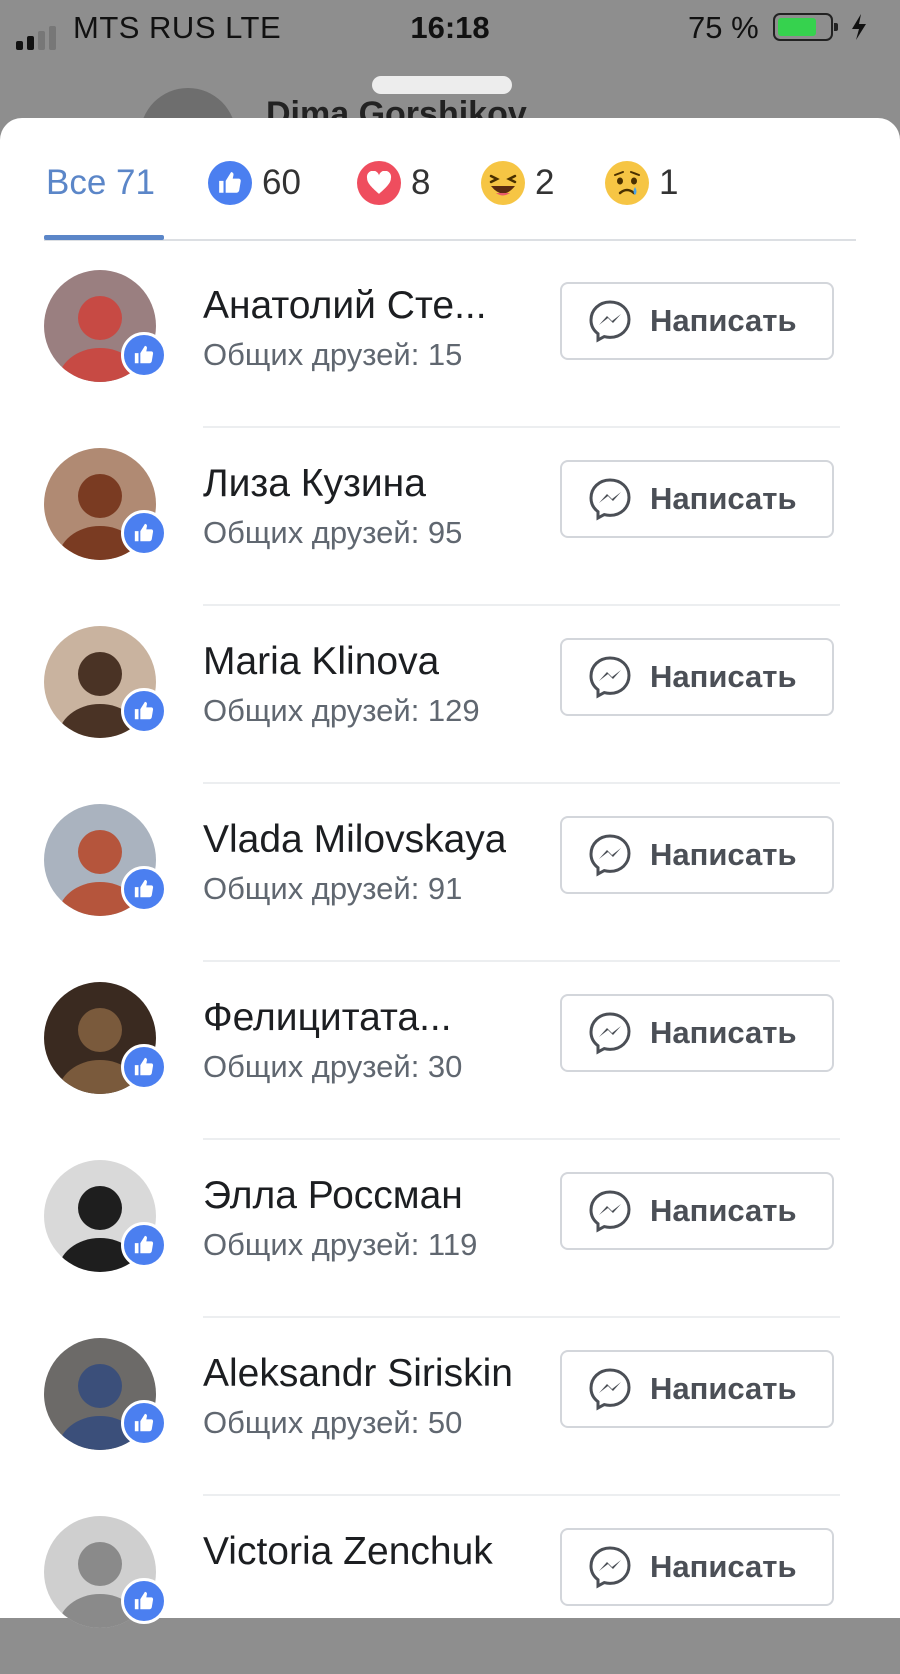 The height and width of the screenshot is (1674, 900). I want to click on reactor-name: Aleksandr Siriskin, so click(358, 1374).